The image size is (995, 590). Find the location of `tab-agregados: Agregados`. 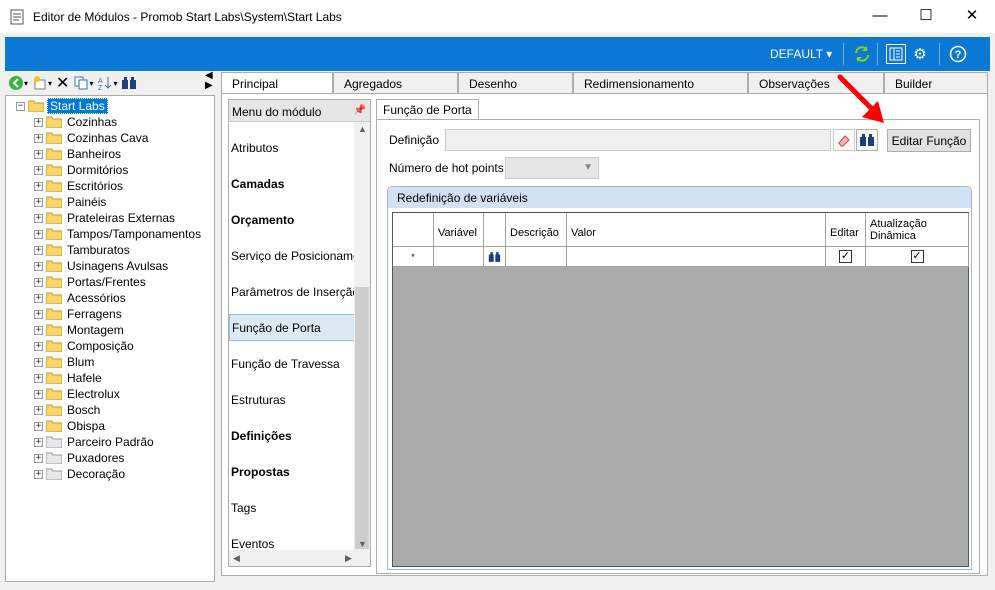

tab-agregados: Agregados is located at coordinates (395, 83).